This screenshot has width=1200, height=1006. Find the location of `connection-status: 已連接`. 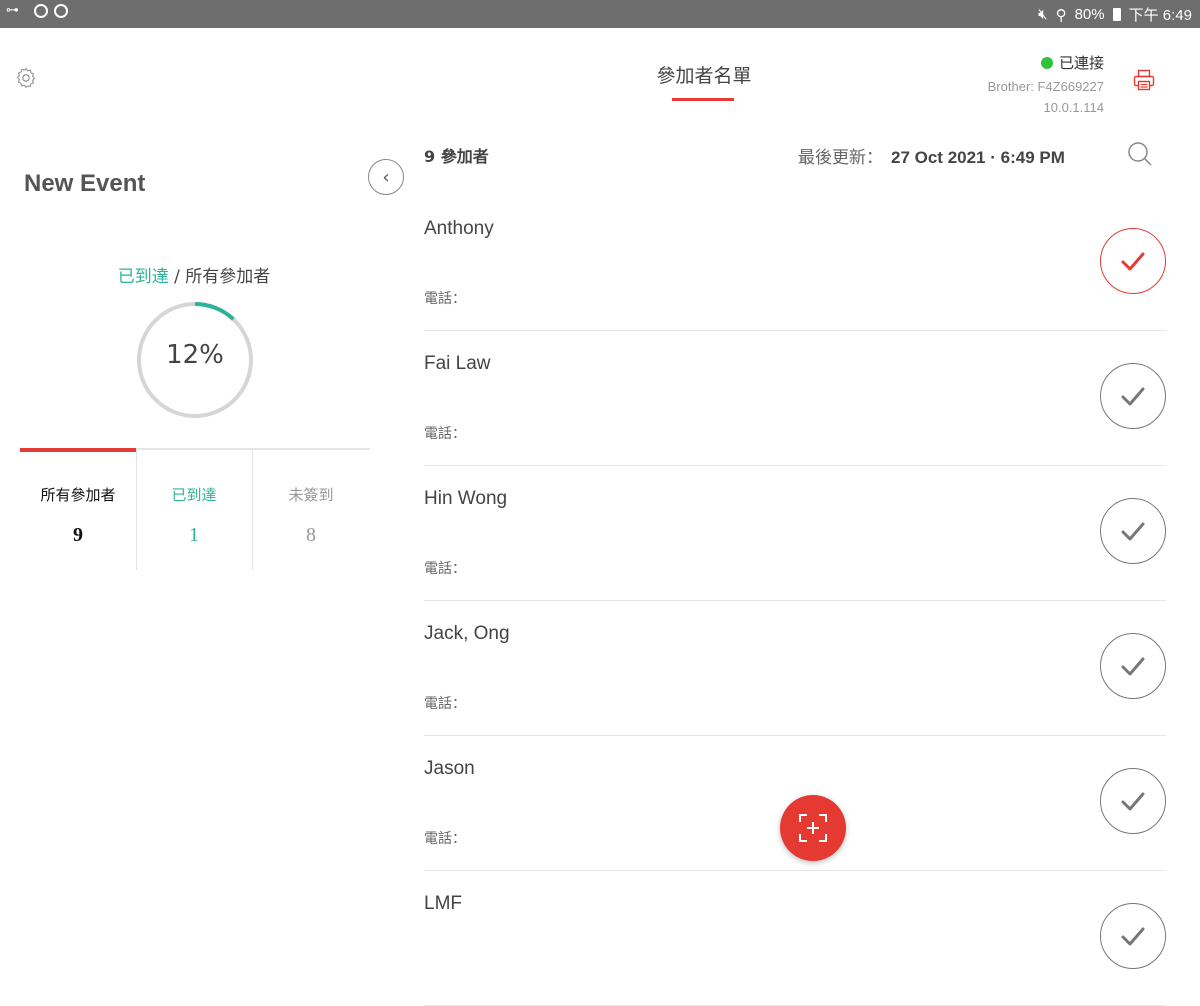

connection-status: 已連接 is located at coordinates (1046, 62).